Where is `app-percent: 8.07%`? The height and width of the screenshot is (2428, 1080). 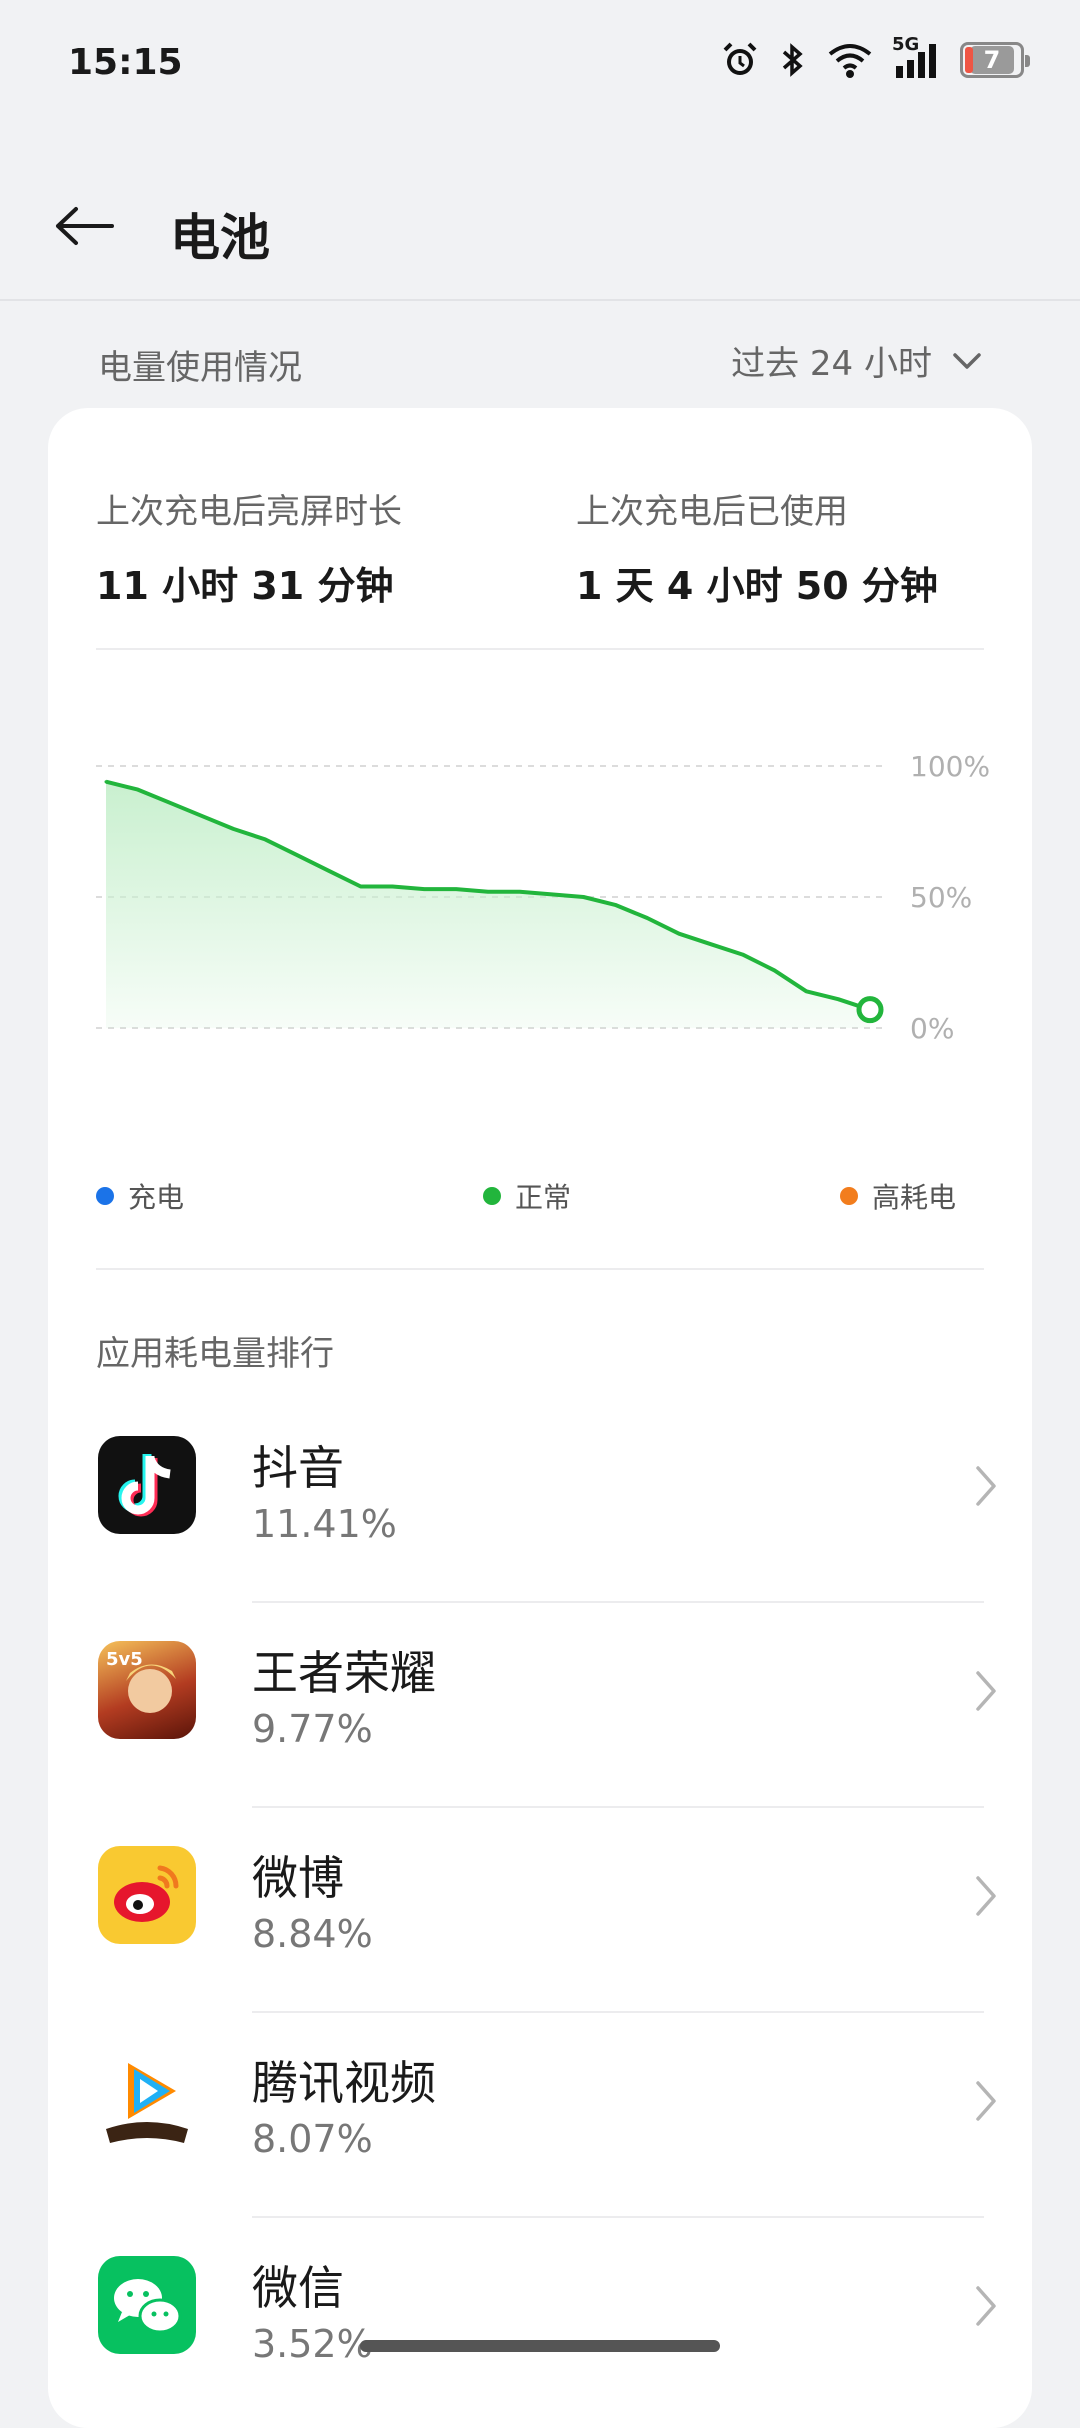
app-percent: 8.07% is located at coordinates (312, 2139).